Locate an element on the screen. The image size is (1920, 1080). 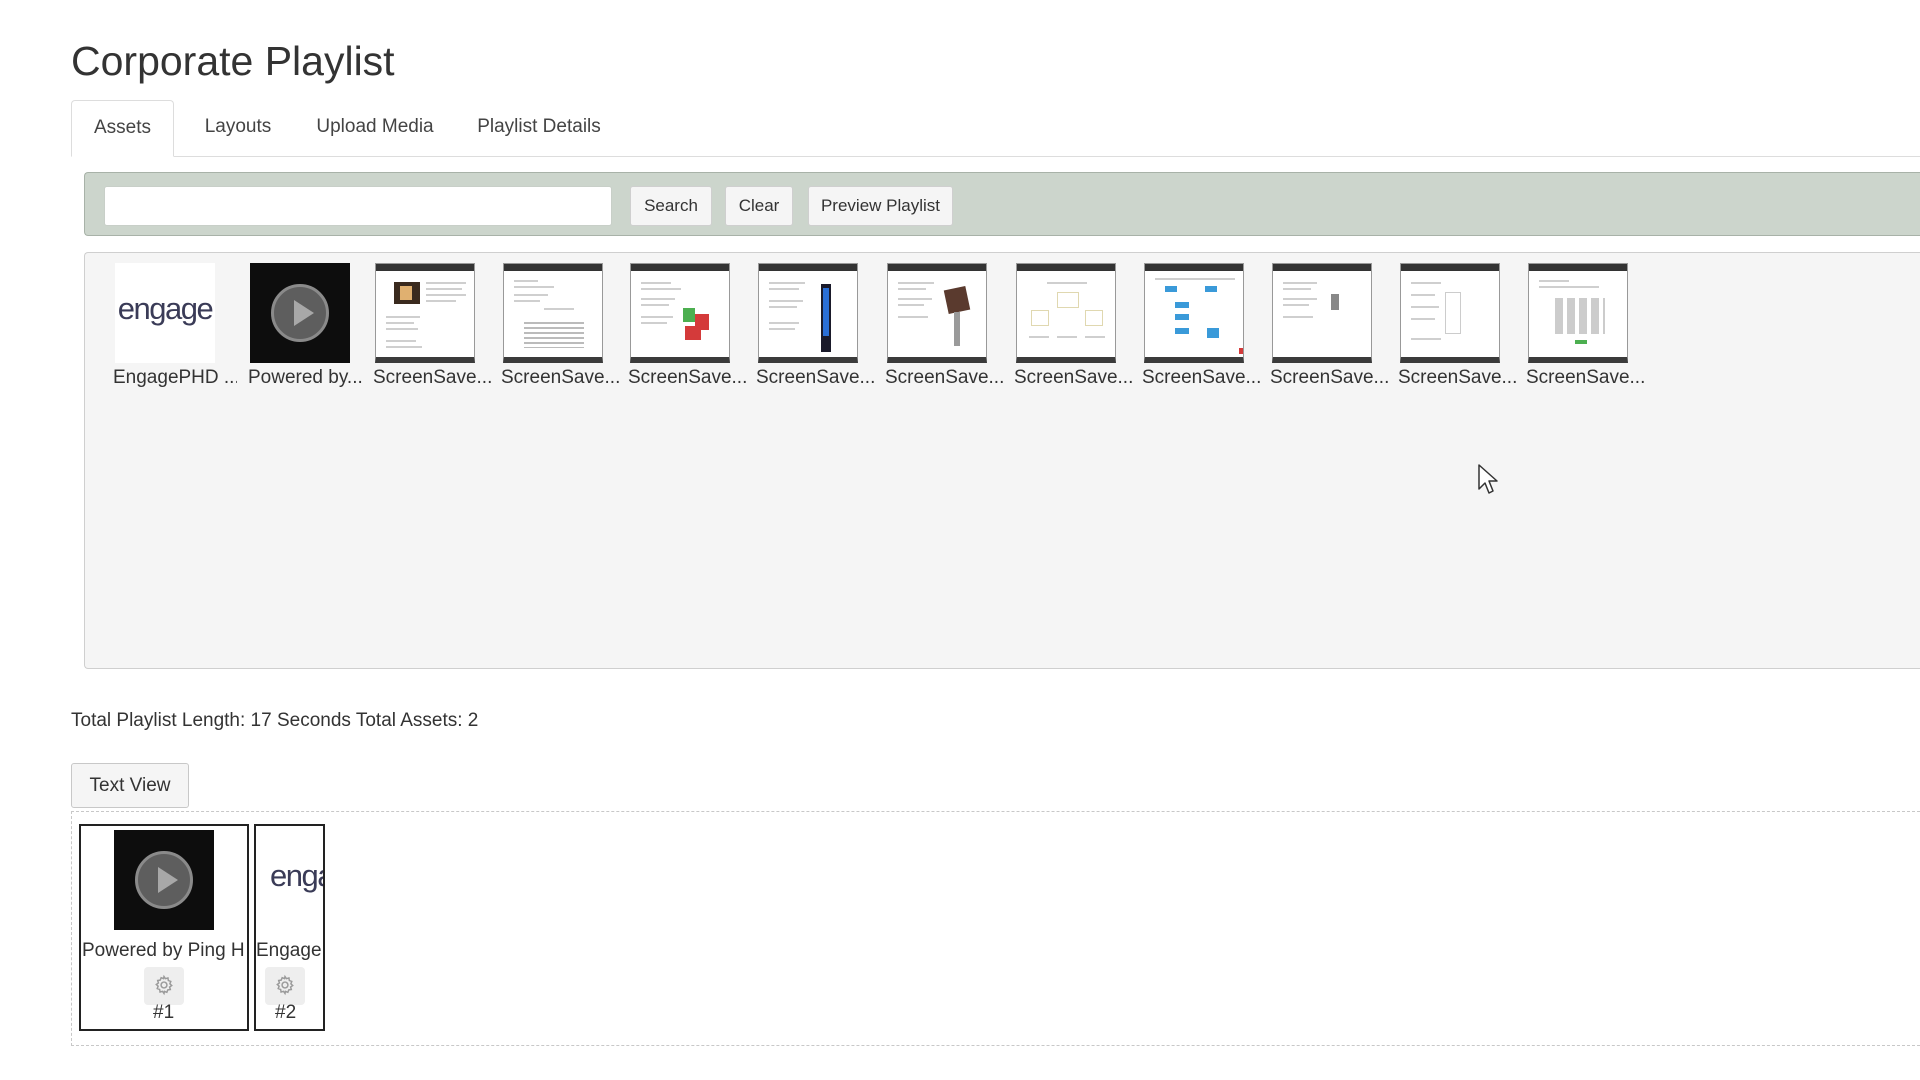
engage-logo-thumbnail: engag is located at coordinates (292, 880).